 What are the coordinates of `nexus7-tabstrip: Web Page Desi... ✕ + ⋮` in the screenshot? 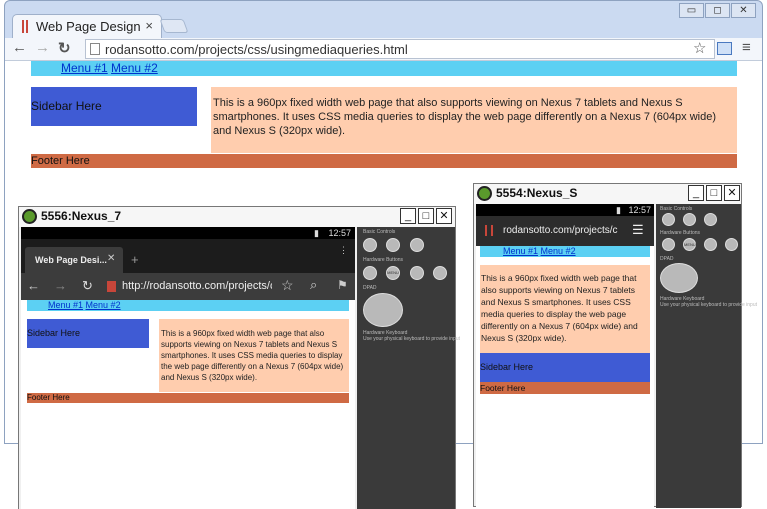 It's located at (188, 256).